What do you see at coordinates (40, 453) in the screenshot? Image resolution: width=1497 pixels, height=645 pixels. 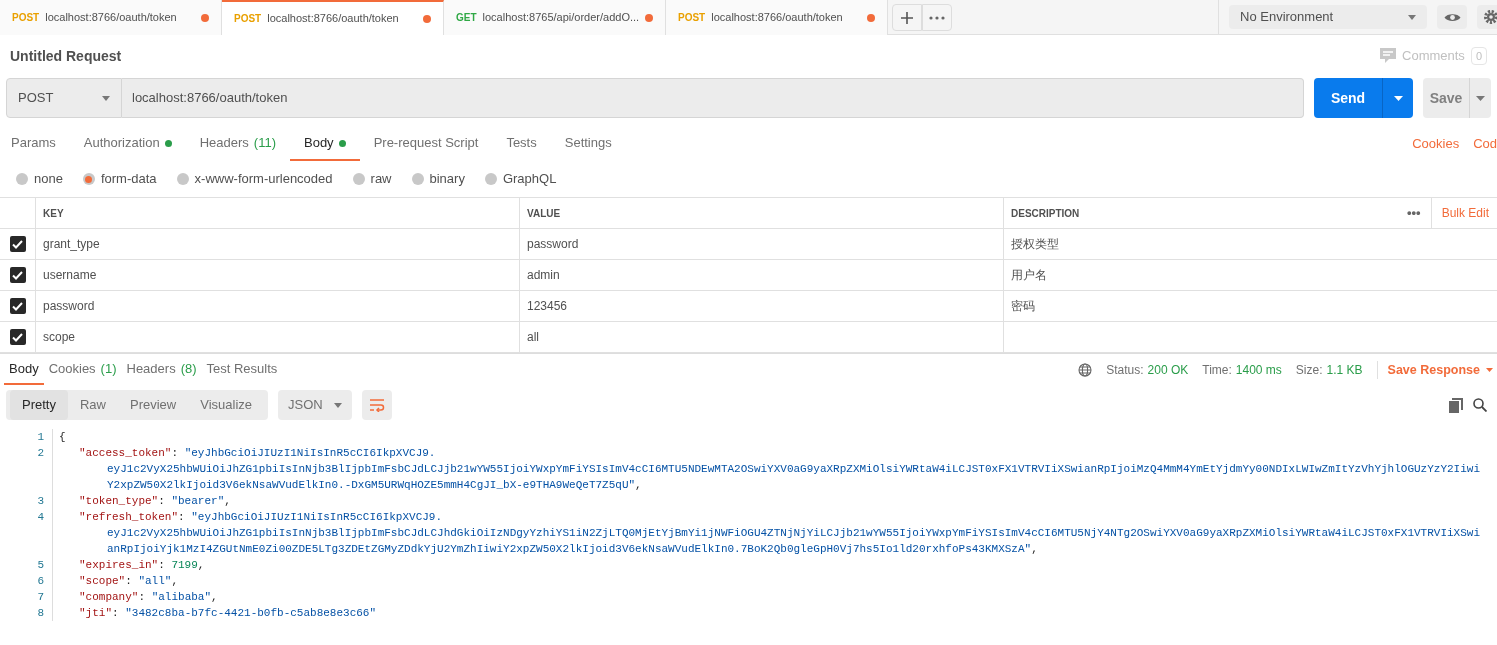 I see `line-number: 2` at bounding box center [40, 453].